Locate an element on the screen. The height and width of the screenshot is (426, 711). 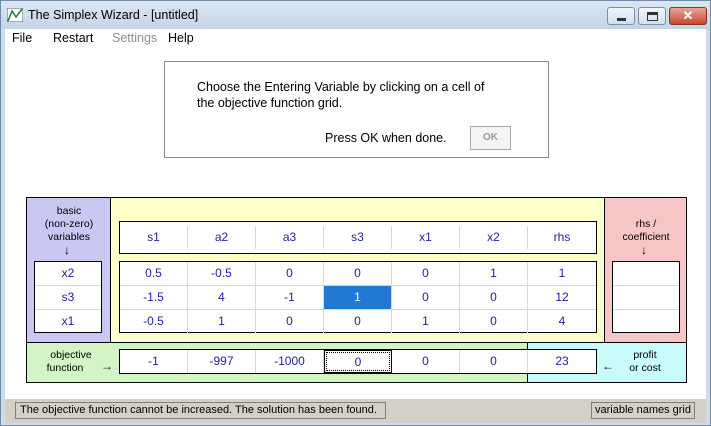
minimize-button is located at coordinates (621, 16).